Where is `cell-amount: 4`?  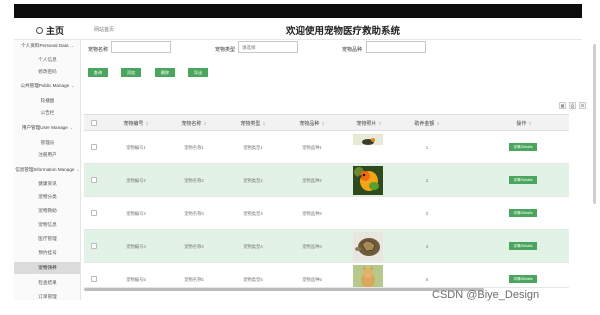 cell-amount: 4 is located at coordinates (427, 246).